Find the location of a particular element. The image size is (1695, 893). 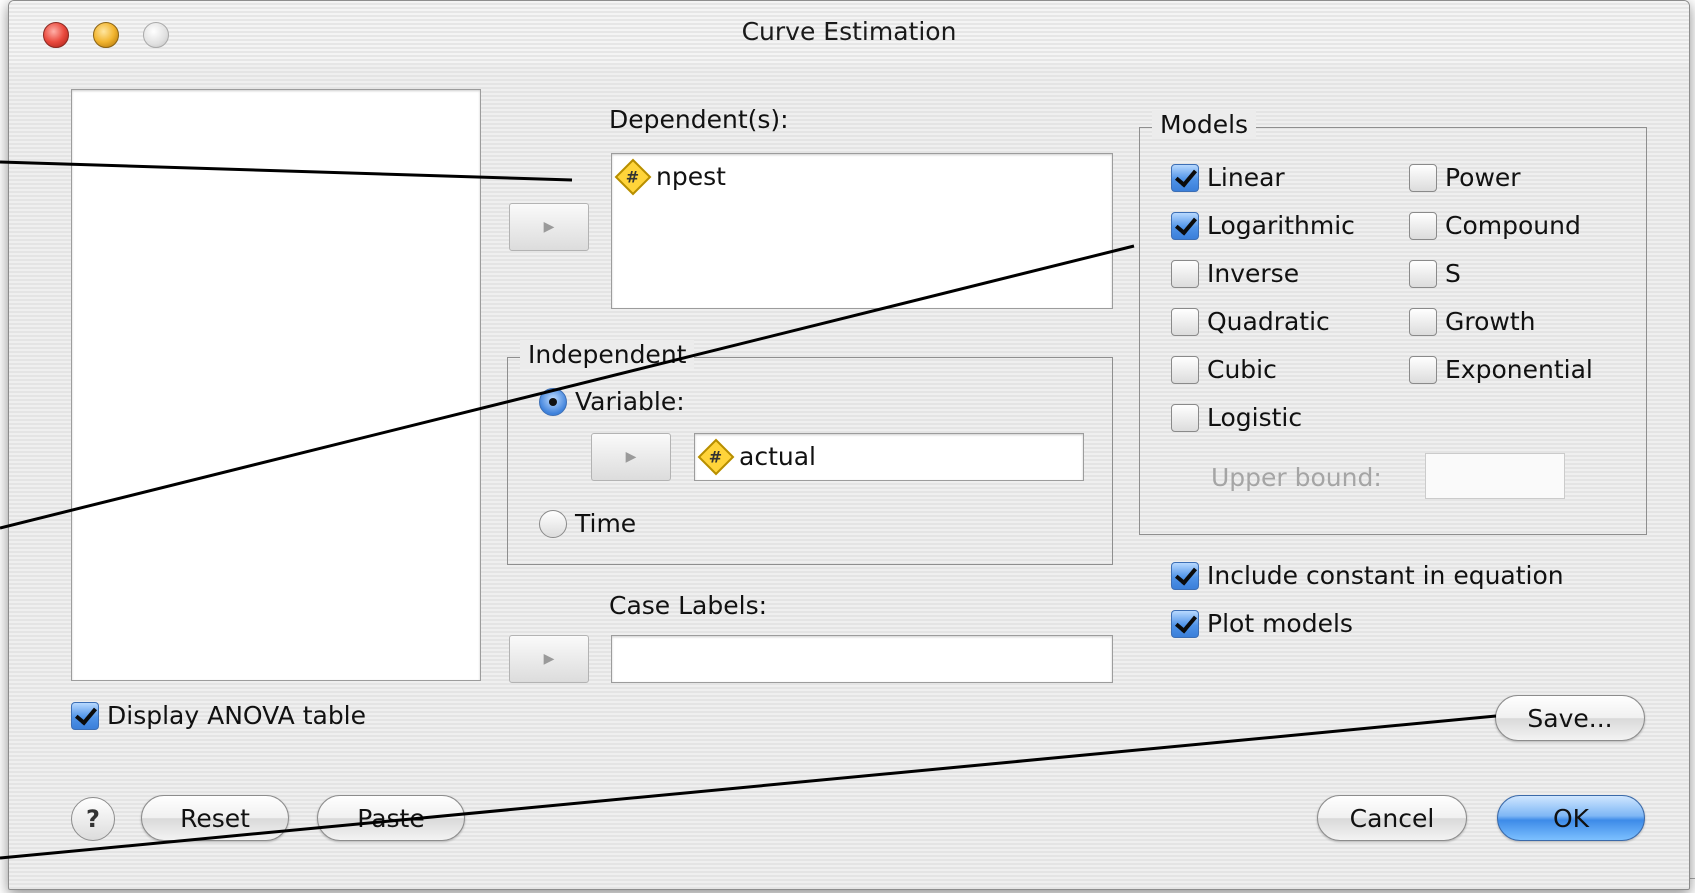

include-constant-checkbox: Include constant in equation is located at coordinates (1367, 575).